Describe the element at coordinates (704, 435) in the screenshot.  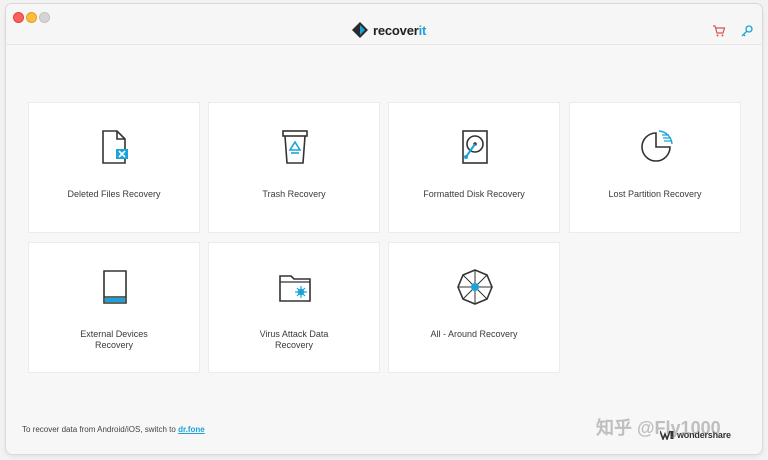
I see `wondershare-logo-text: wondershare` at that location.